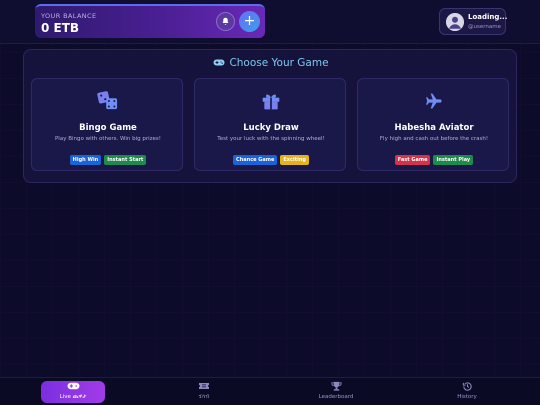  Describe the element at coordinates (434, 139) in the screenshot. I see `game-description: Fly high and cash out before the crash!` at that location.